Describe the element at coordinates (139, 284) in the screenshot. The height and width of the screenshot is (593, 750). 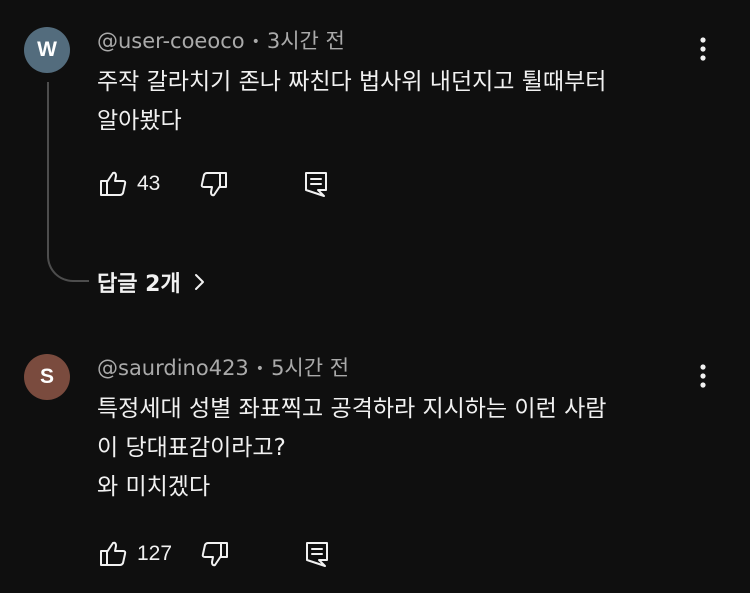
I see `replies-label: 답글 2개` at that location.